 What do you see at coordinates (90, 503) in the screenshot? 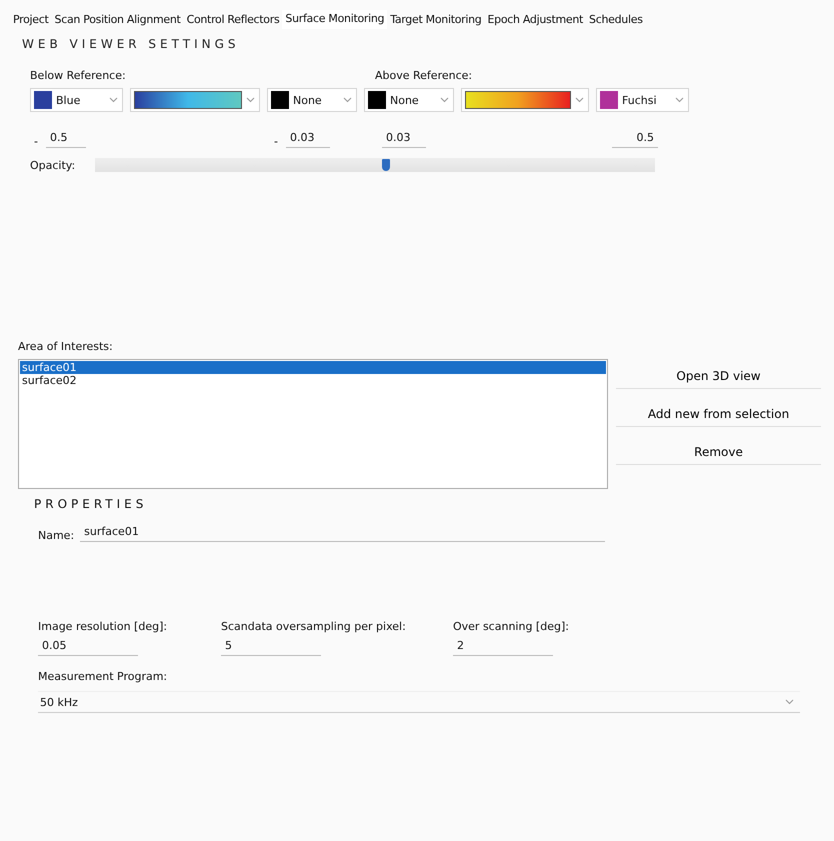
I see `section-title: PROPERTIES` at bounding box center [90, 503].